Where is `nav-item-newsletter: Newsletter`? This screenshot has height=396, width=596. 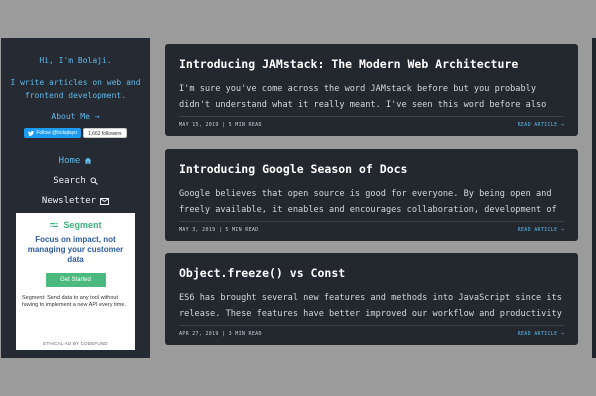 nav-item-newsletter: Newsletter is located at coordinates (75, 201).